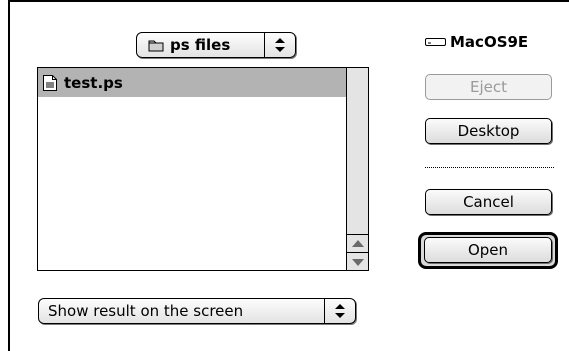  I want to click on folder-popup-menu: ps files, so click(216, 45).